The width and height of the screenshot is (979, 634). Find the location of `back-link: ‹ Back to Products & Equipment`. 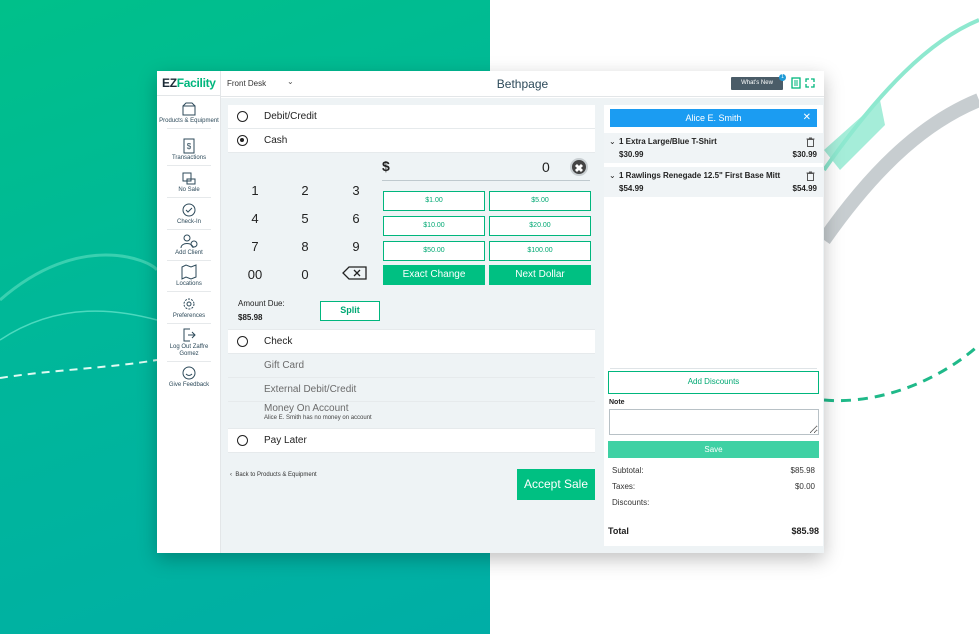

back-link: ‹ Back to Products & Equipment is located at coordinates (273, 475).